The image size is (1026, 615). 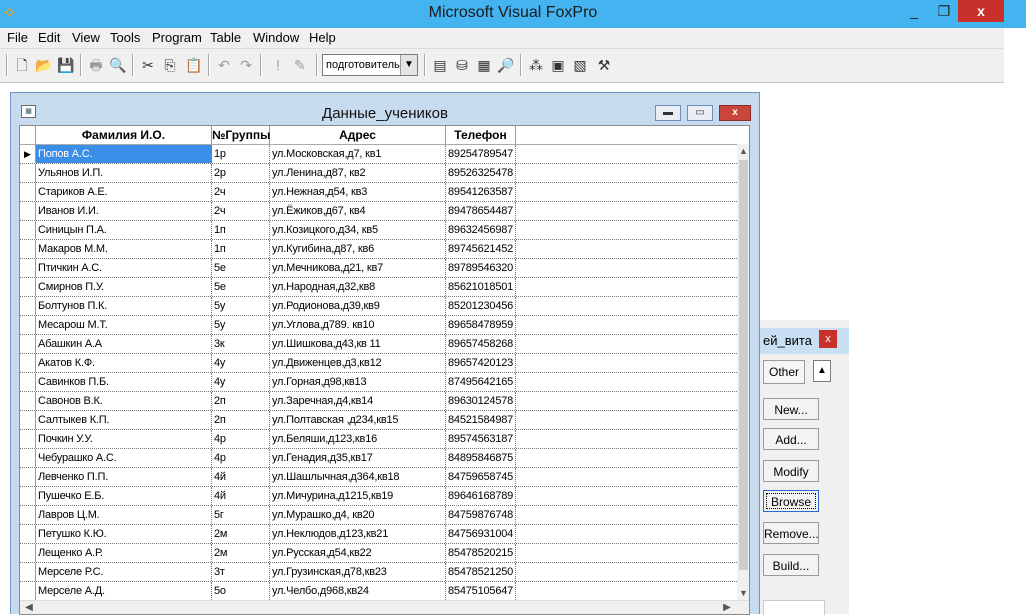 What do you see at coordinates (384, 607) in the screenshot?
I see `horizontal-scrollbar: ◀ ▶` at bounding box center [384, 607].